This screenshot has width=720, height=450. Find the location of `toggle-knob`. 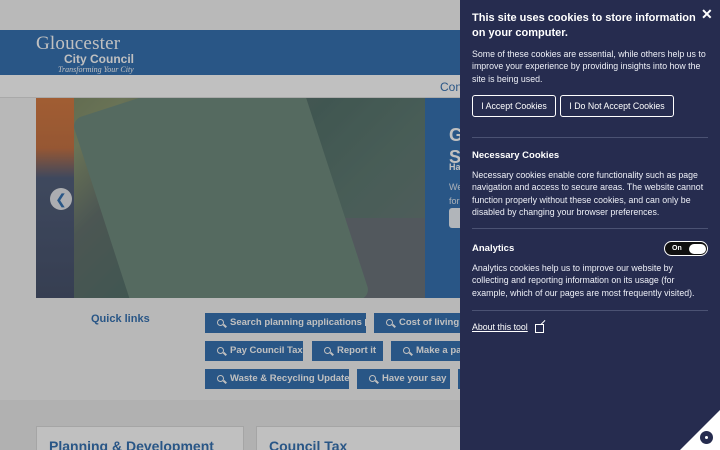

toggle-knob is located at coordinates (697, 248).